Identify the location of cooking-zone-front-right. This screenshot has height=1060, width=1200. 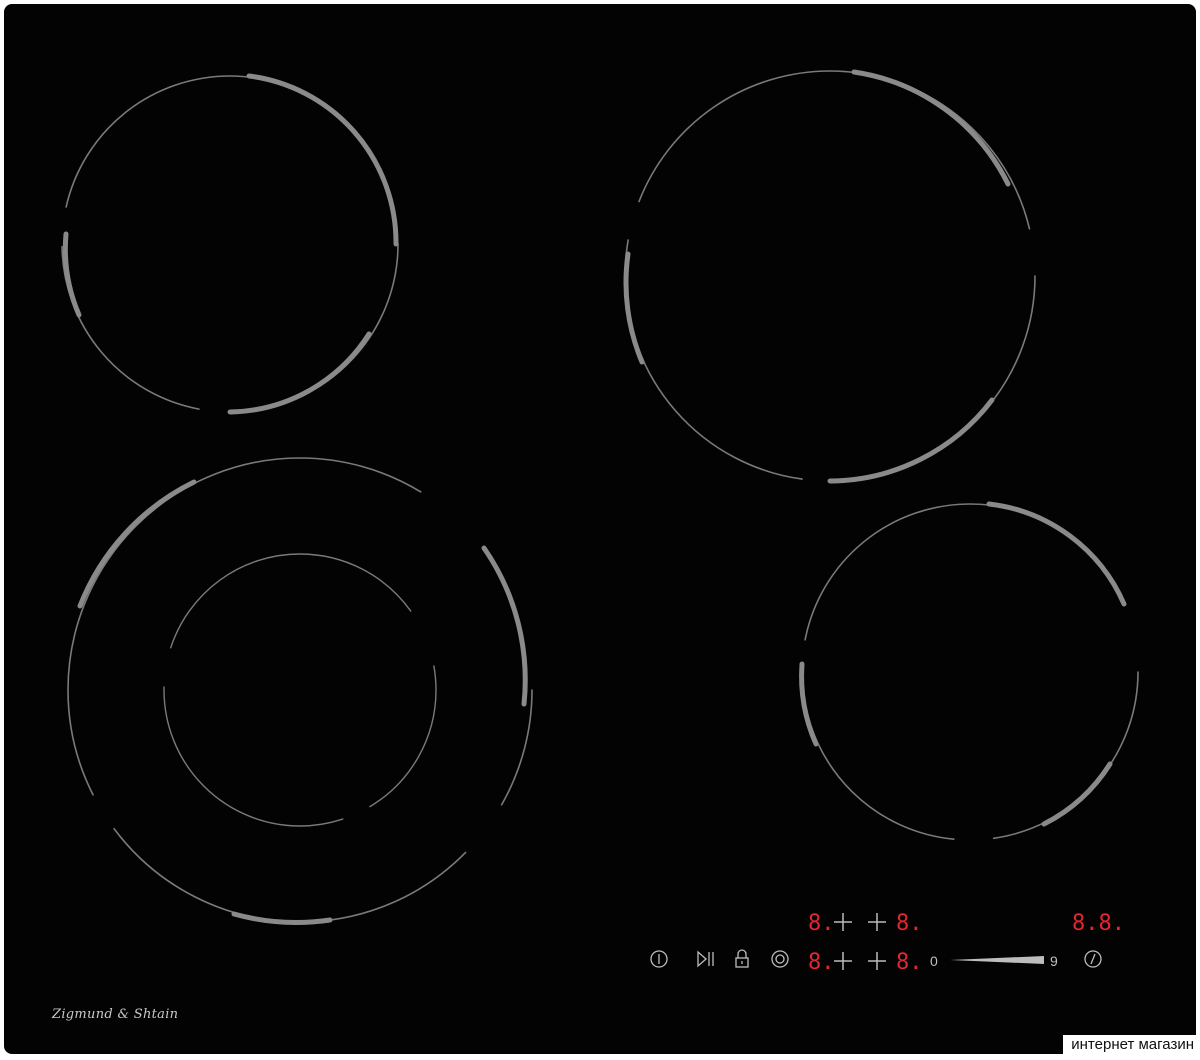
(969, 671).